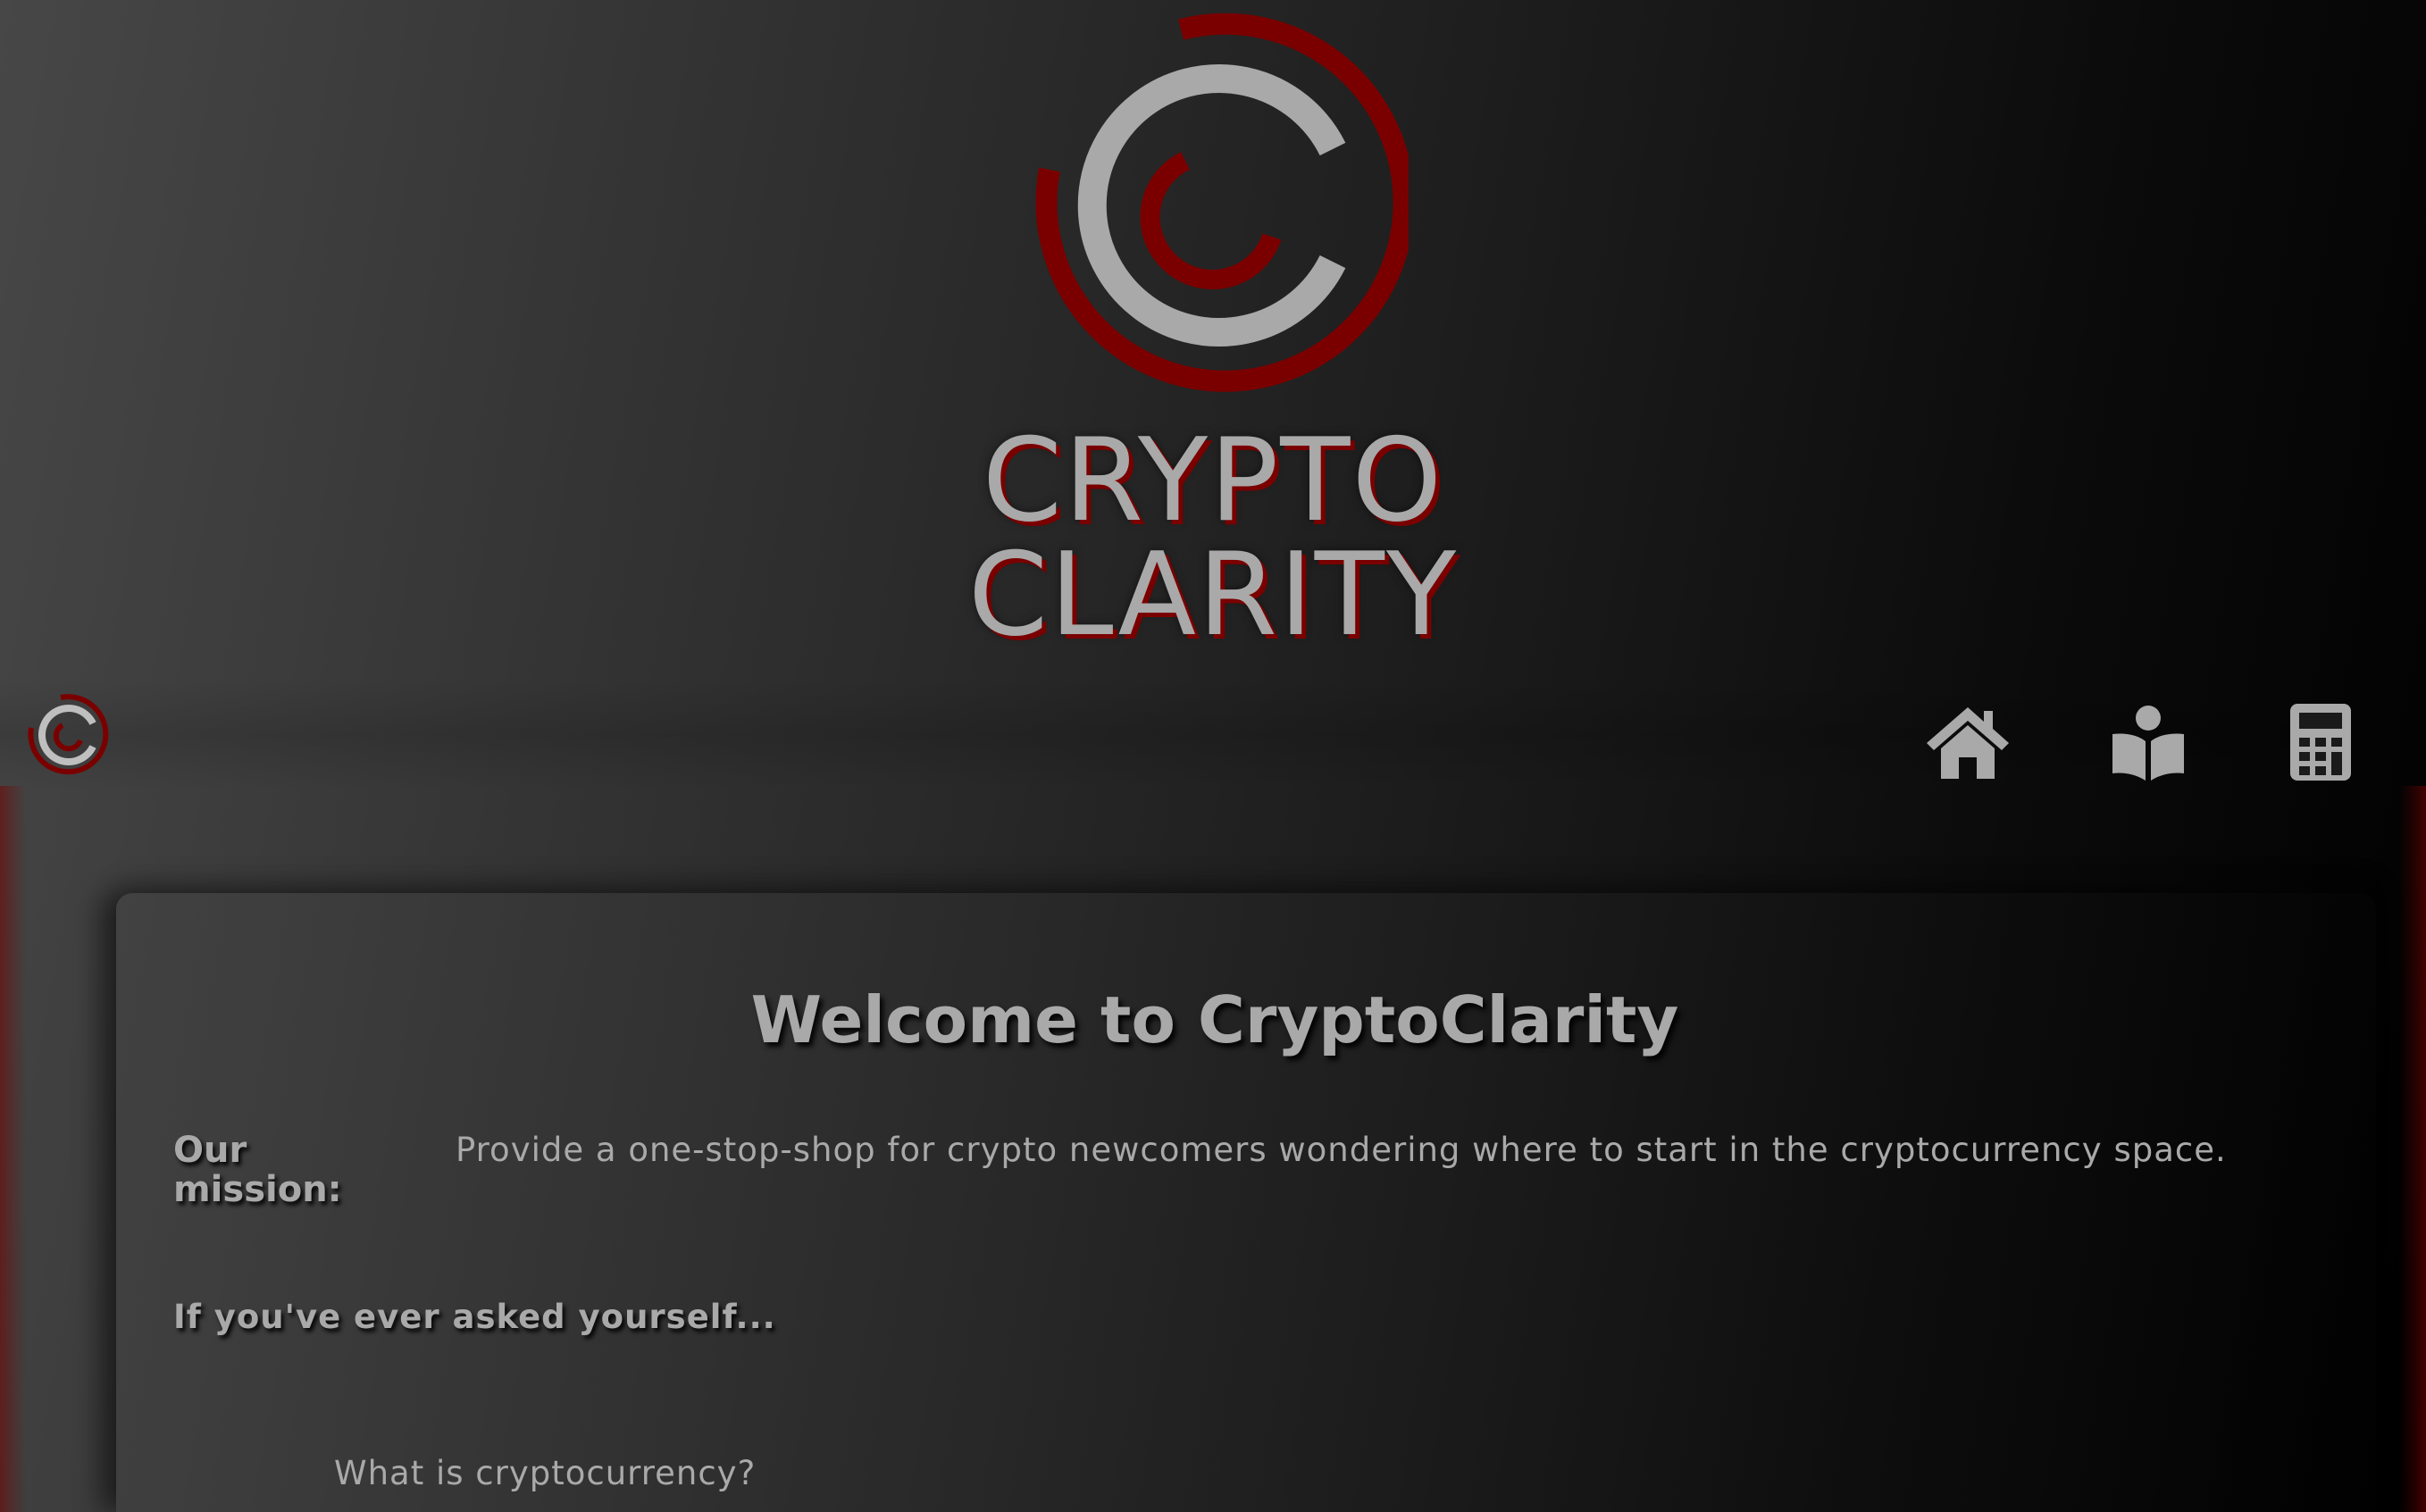  I want to click on question-item: What is cryptocurrency?, so click(545, 1473).